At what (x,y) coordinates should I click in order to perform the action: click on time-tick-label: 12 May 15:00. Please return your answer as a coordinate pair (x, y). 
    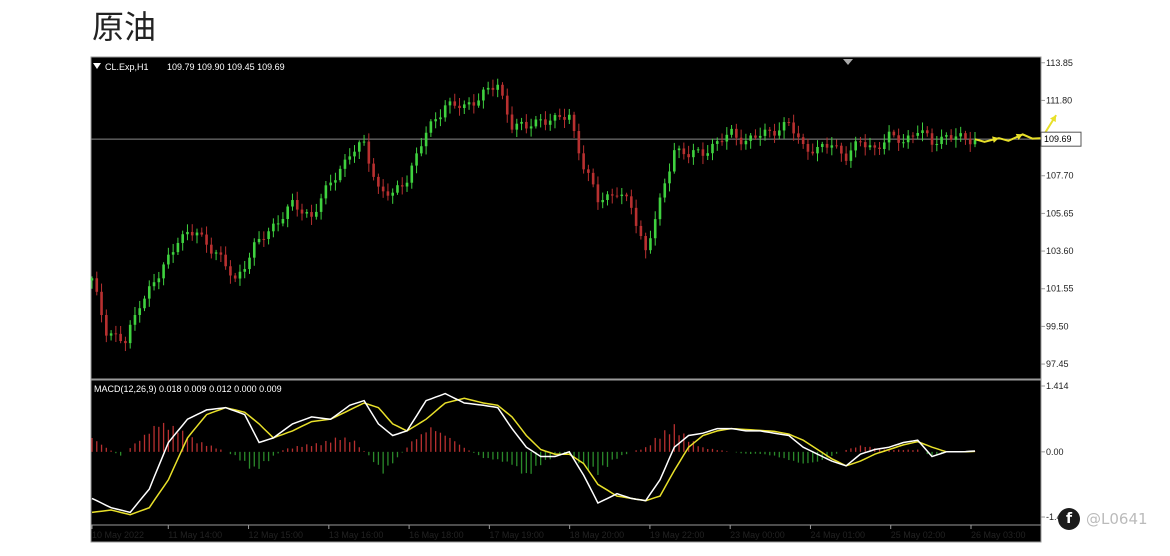
    Looking at the image, I should click on (276, 535).